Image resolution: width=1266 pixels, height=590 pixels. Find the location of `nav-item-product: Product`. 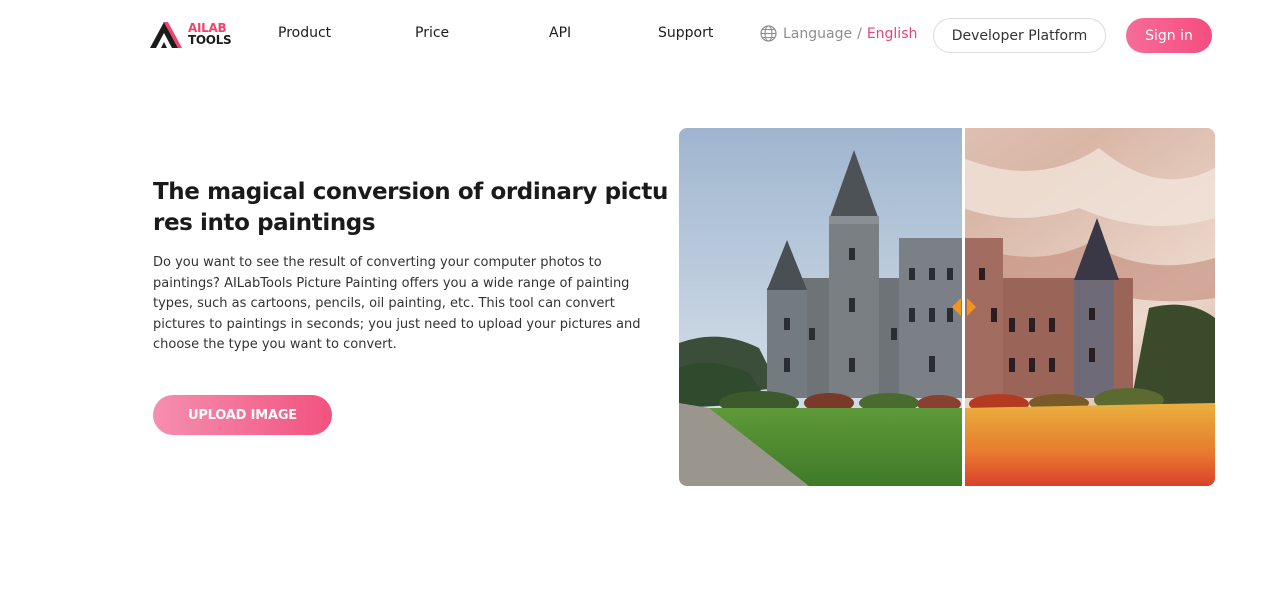

nav-item-product: Product is located at coordinates (304, 33).